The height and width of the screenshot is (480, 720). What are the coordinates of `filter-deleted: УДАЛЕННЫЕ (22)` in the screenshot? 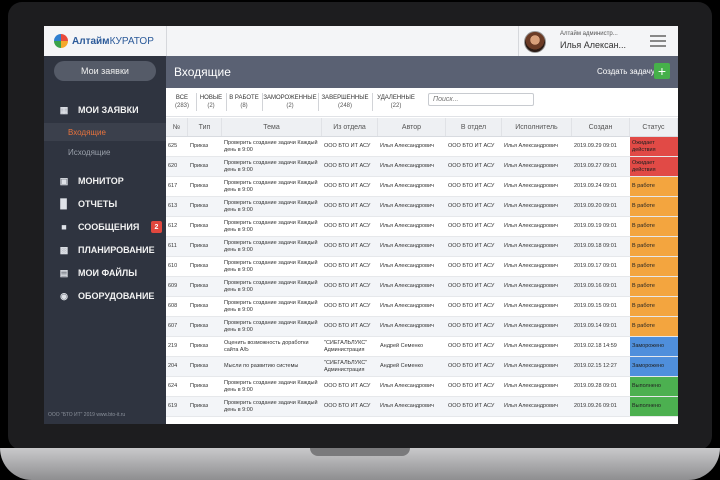 It's located at (396, 102).